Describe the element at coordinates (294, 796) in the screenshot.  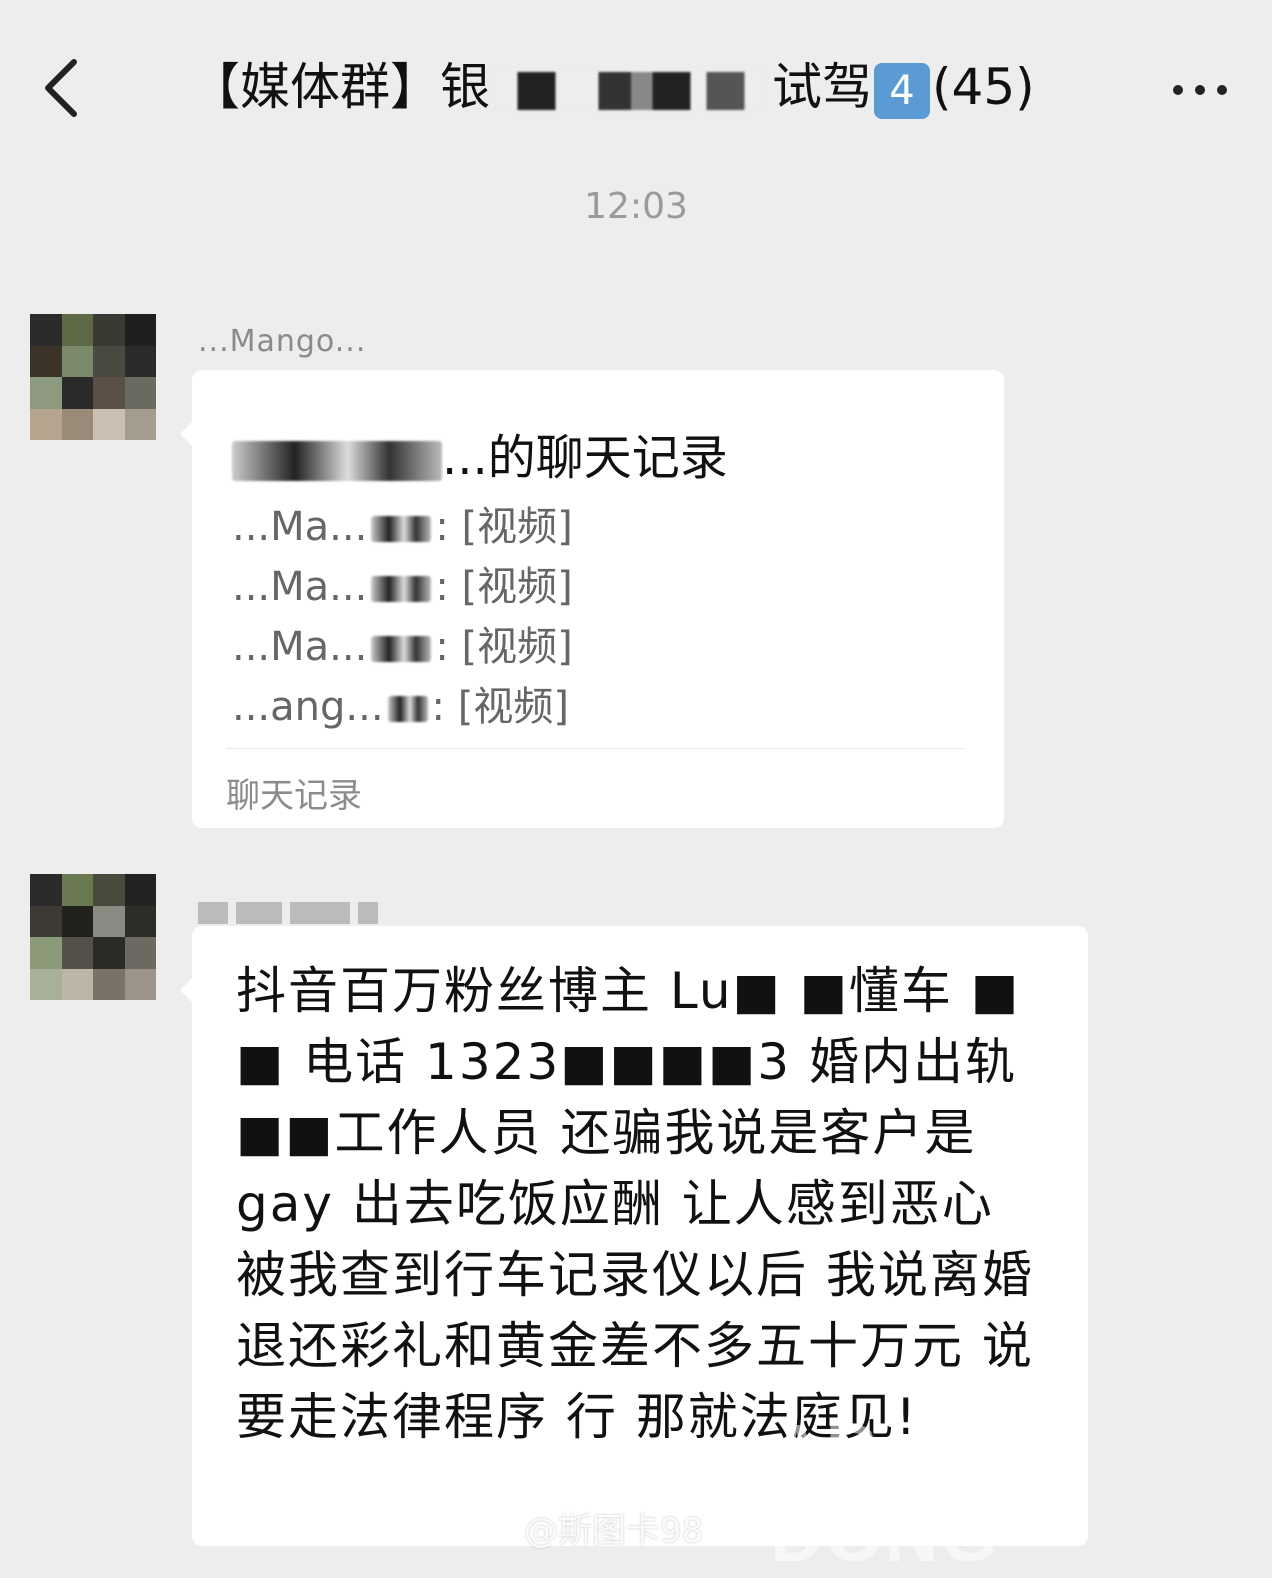
I see `chat-history-label: 聊天记录` at that location.